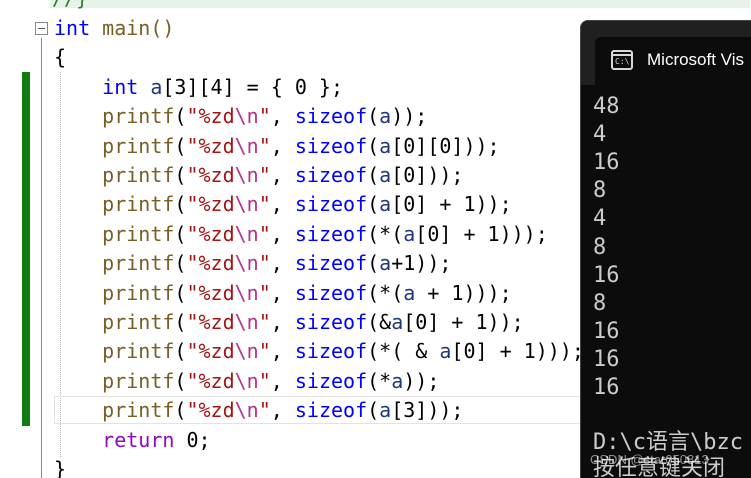 The width and height of the screenshot is (751, 478). Describe the element at coordinates (385, 233) in the screenshot. I see `code-token: (*(` at that location.